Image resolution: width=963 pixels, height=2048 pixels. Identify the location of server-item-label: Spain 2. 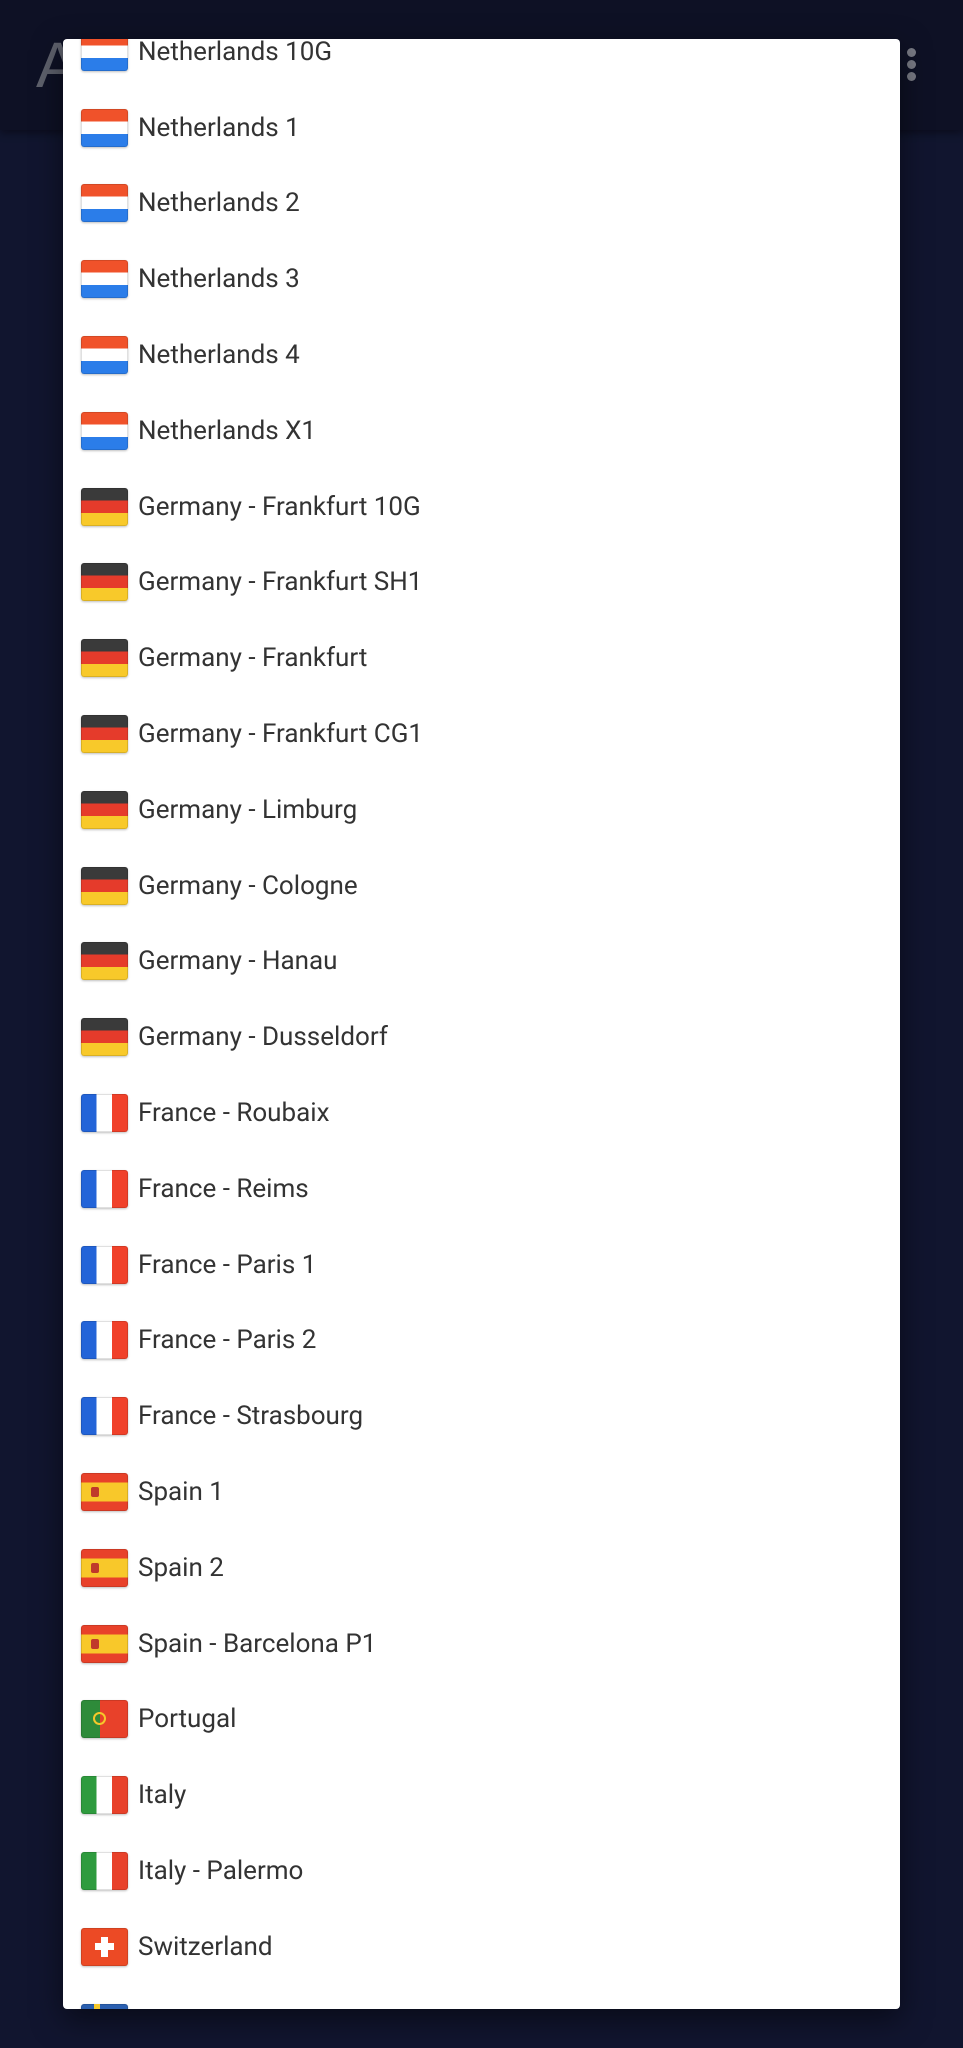
(181, 1567).